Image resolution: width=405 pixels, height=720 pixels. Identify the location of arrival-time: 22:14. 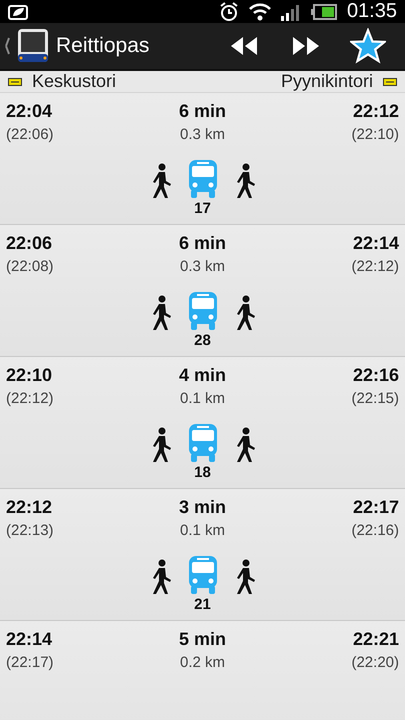
(375, 243).